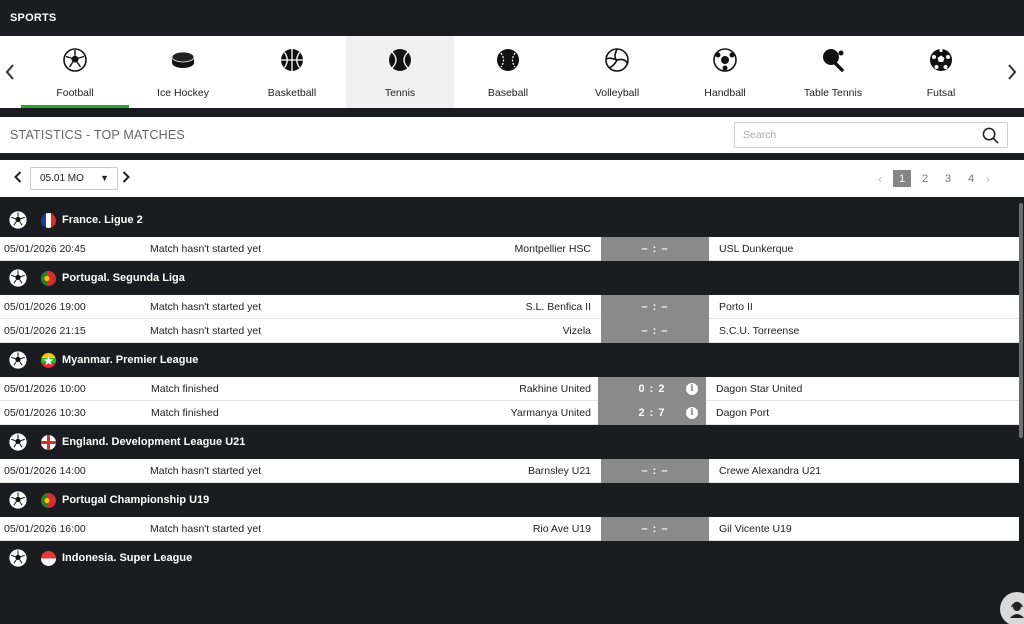 The height and width of the screenshot is (624, 1024). Describe the element at coordinates (948, 178) in the screenshot. I see `page-3-button: 3` at that location.